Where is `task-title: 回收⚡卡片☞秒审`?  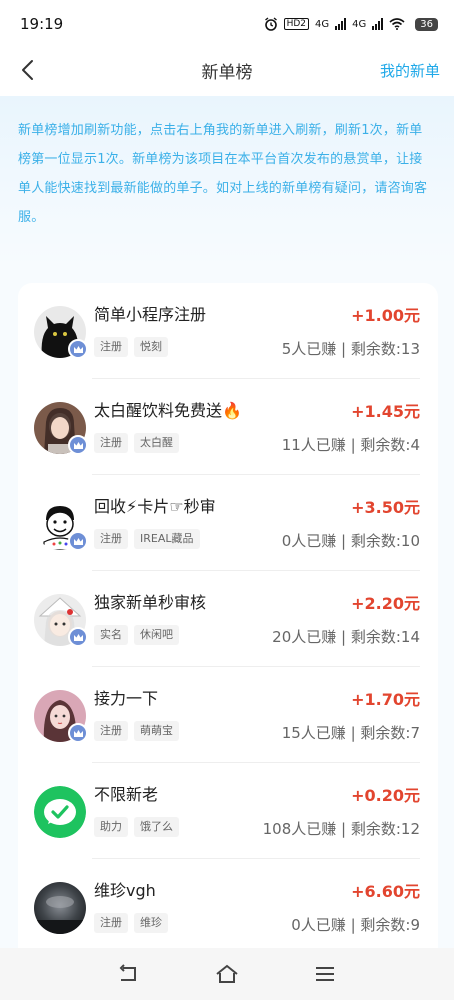 task-title: 回收⚡卡片☞秒审 is located at coordinates (155, 506).